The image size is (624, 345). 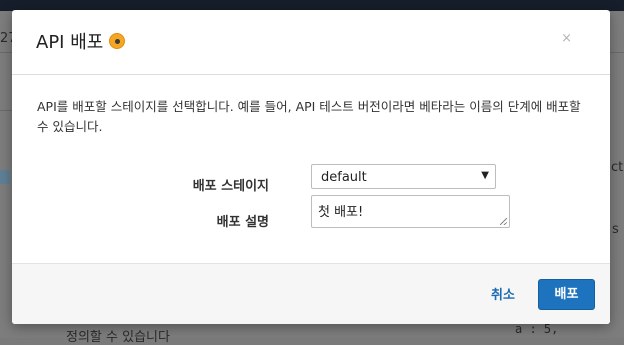 I want to click on dialog-title-wrap: API 배포, so click(x=81, y=41).